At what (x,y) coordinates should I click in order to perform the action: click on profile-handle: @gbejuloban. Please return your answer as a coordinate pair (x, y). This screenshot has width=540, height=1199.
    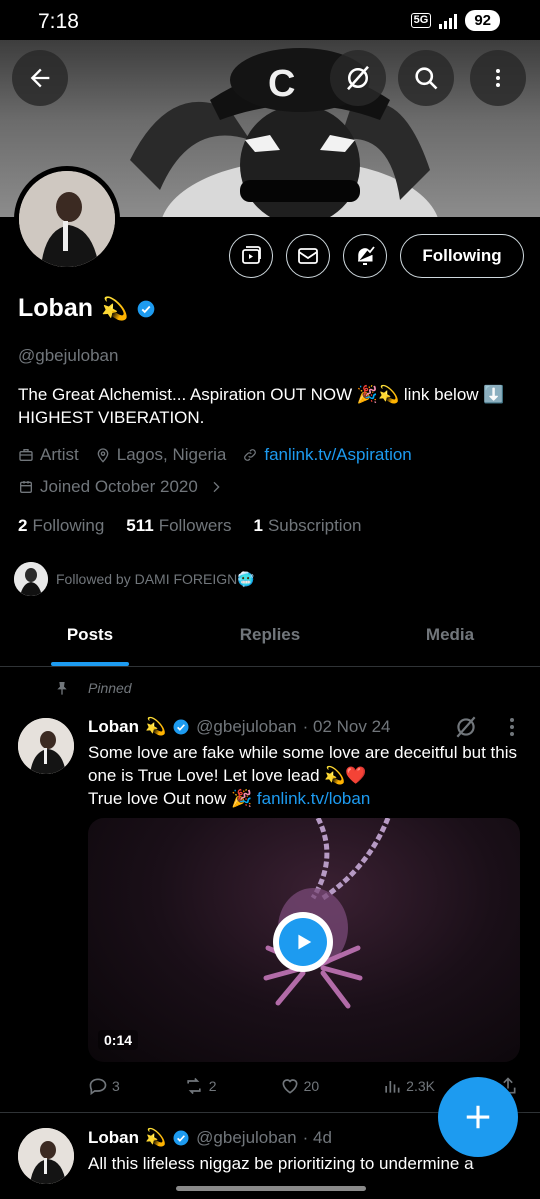
    Looking at the image, I should click on (68, 355).